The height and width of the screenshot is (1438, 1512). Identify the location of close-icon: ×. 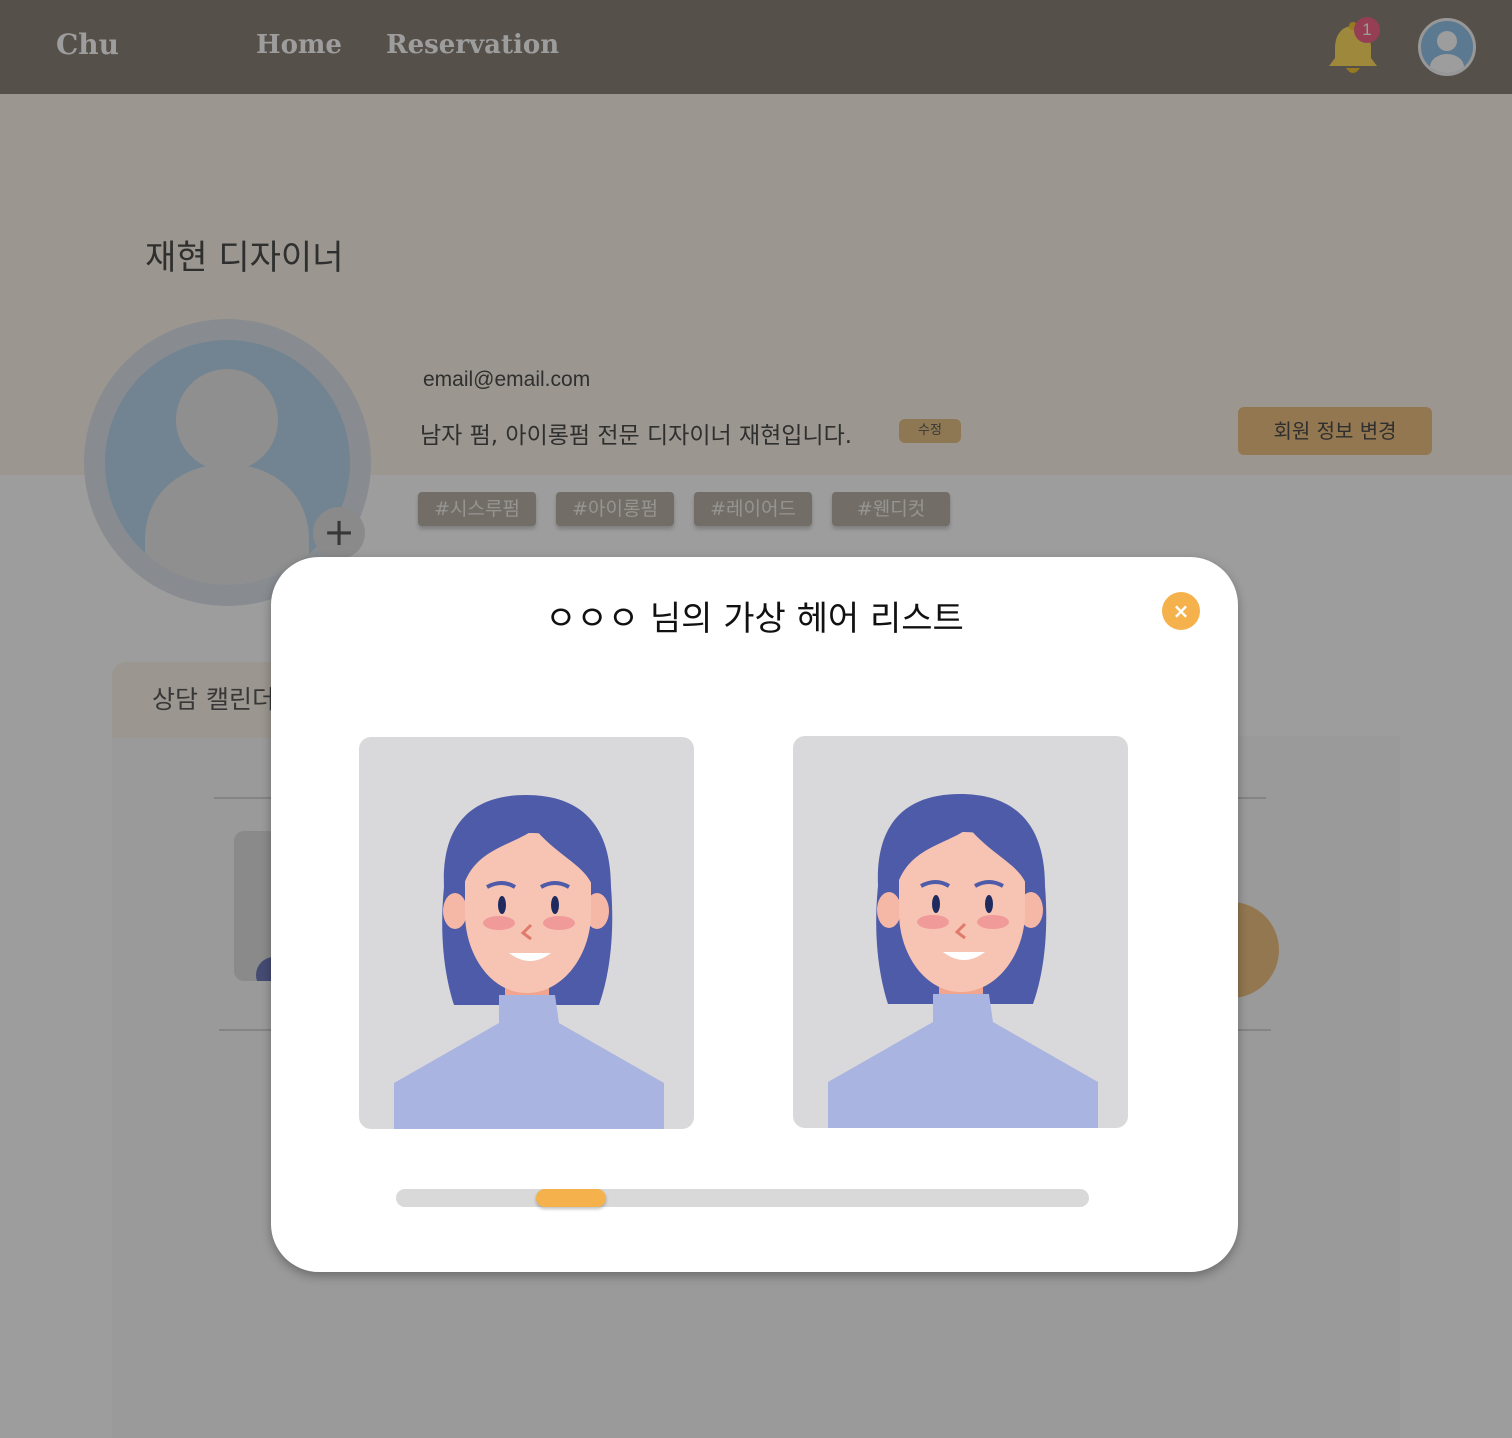
(1181, 611).